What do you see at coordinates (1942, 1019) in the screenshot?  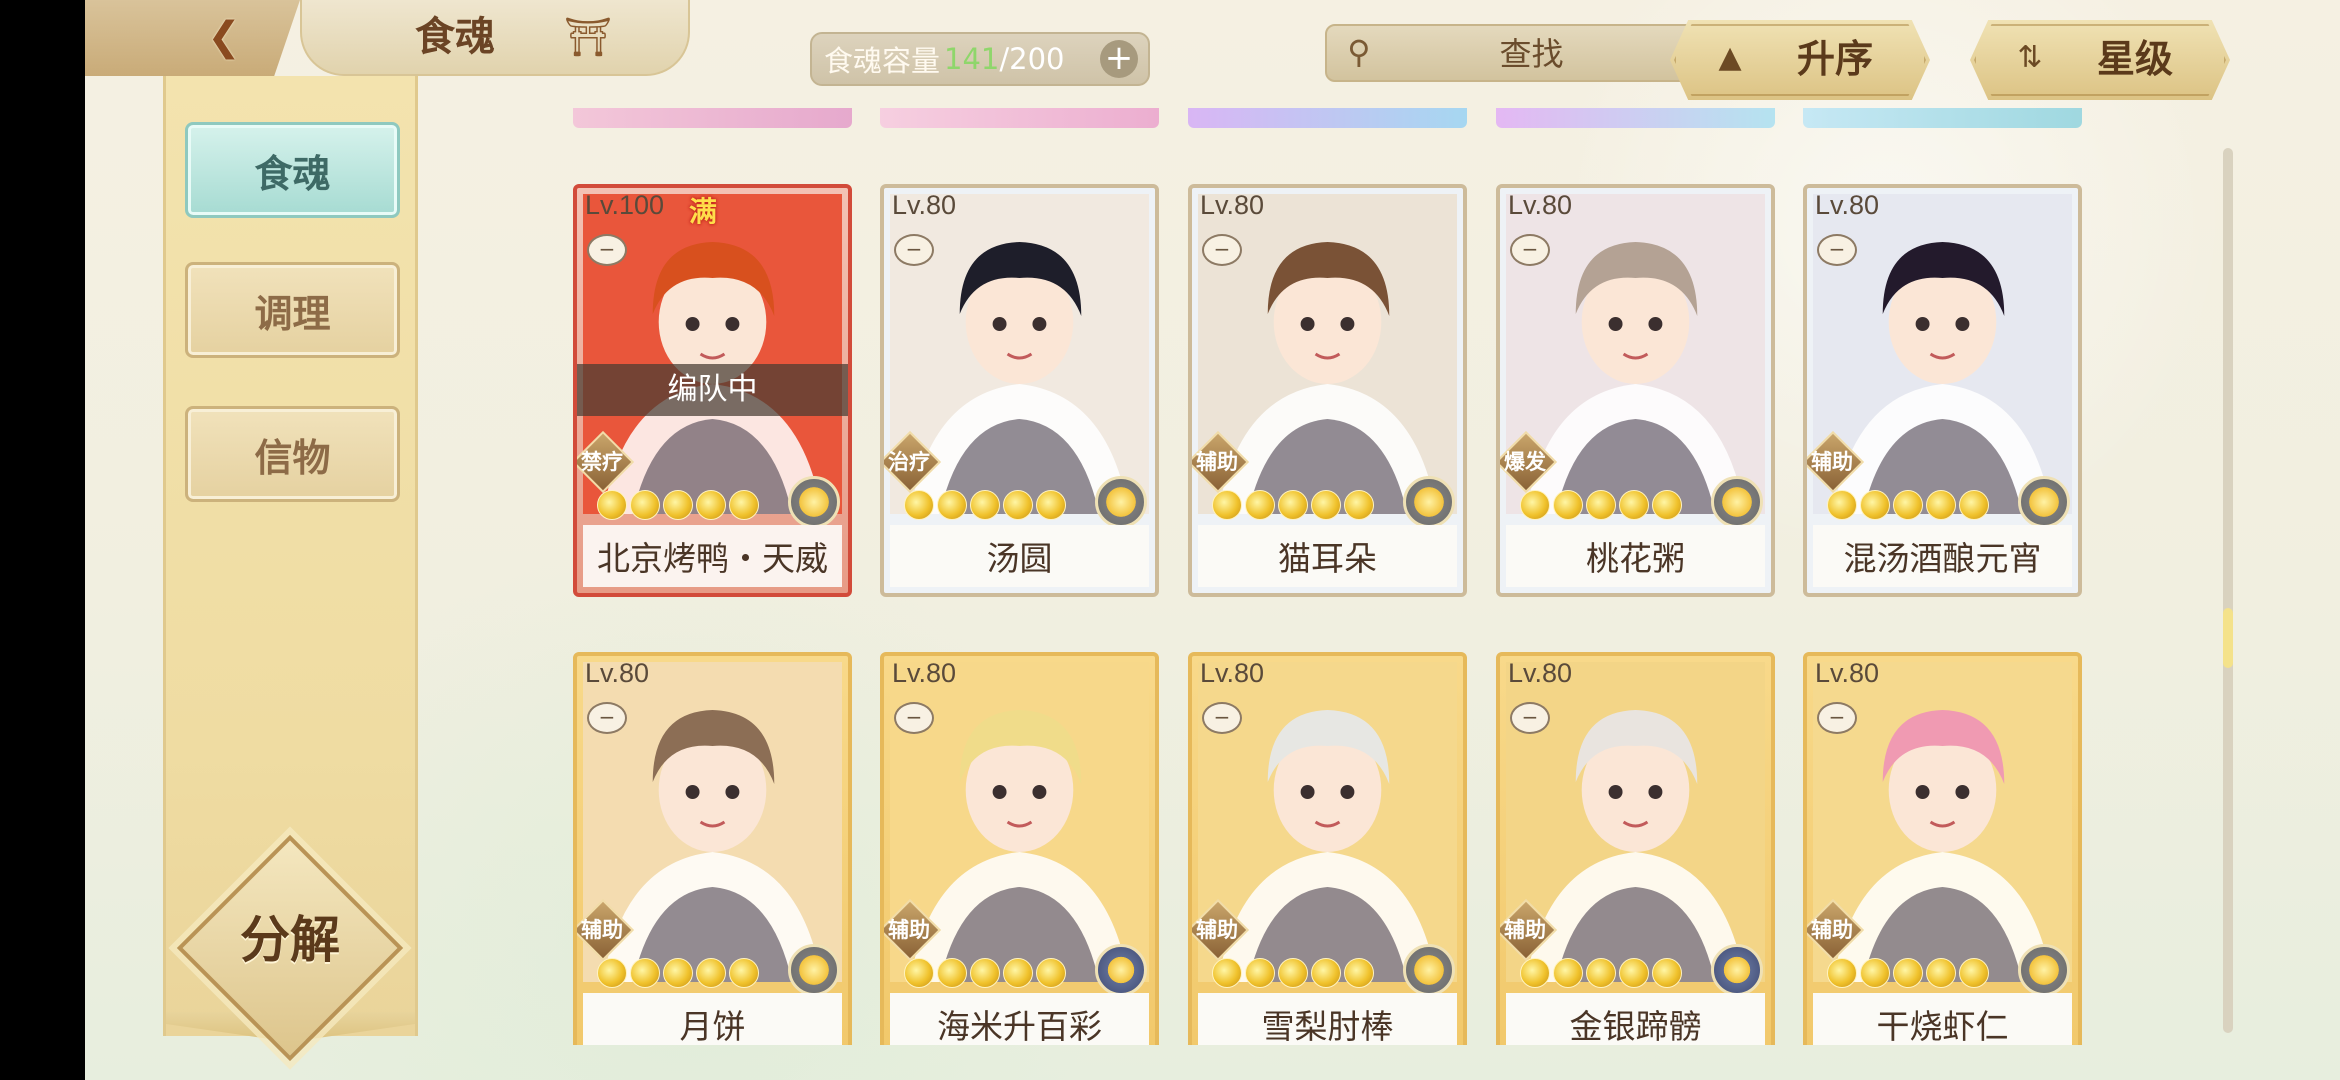 I see `name-plate: 干烧虾仁` at bounding box center [1942, 1019].